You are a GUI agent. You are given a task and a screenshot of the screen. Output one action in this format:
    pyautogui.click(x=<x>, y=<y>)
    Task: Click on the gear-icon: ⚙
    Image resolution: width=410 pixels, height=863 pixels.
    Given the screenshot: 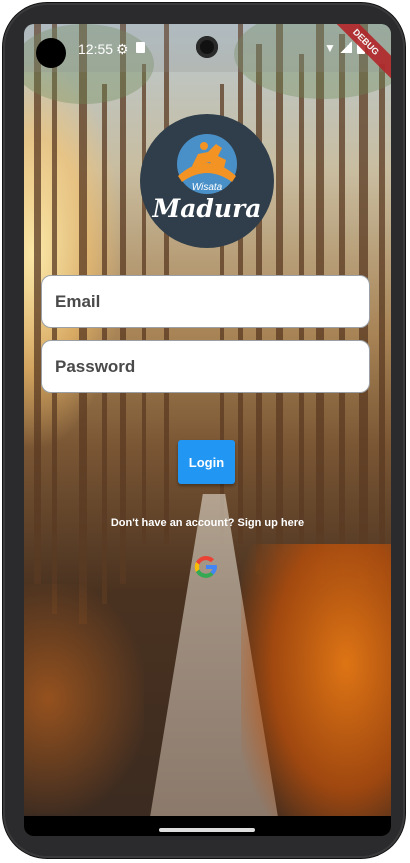 What is the action you would take?
    pyautogui.click(x=122, y=49)
    